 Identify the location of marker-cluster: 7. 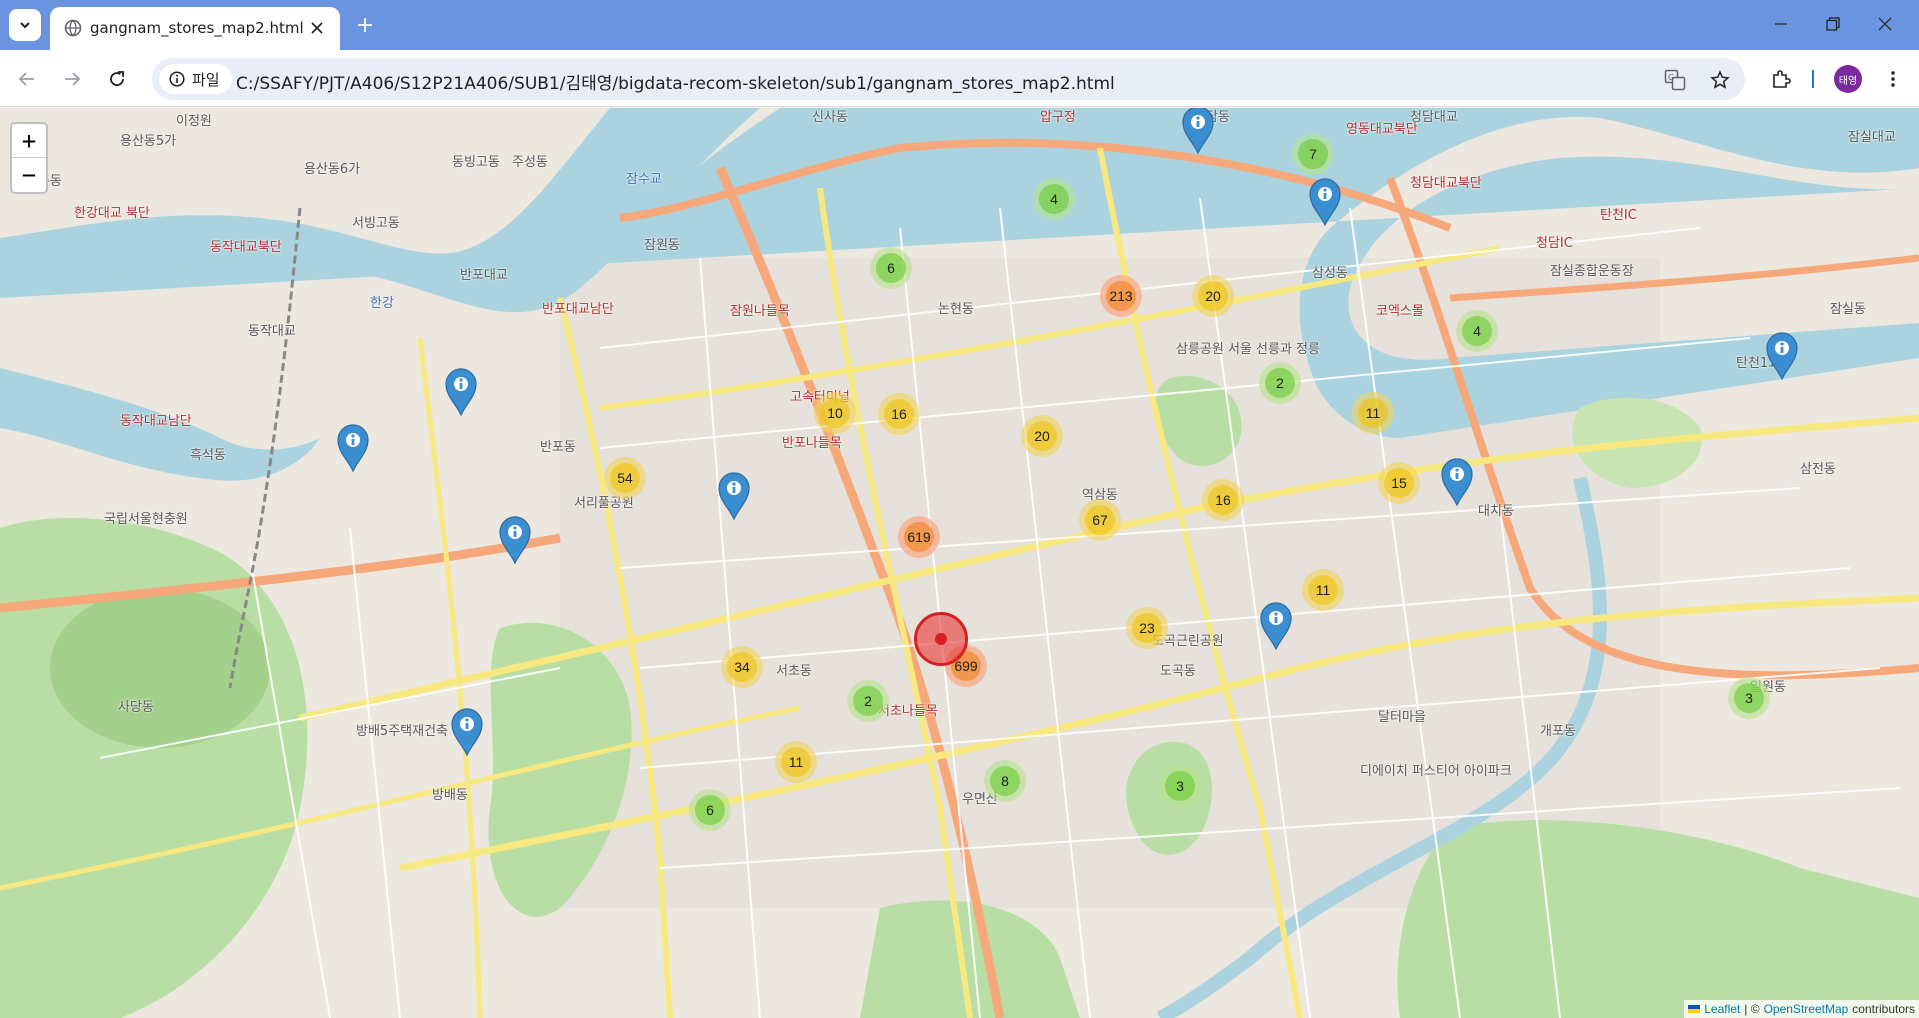
(1313, 154).